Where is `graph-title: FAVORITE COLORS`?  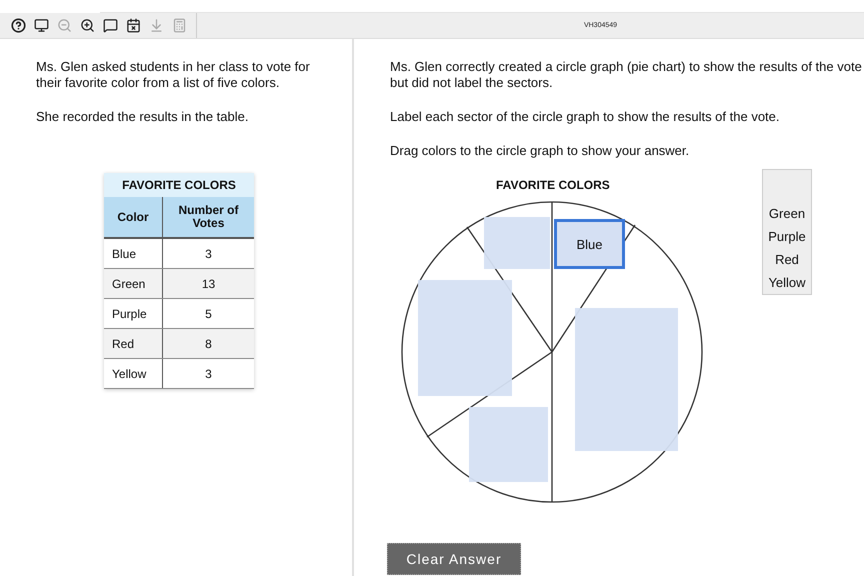
graph-title: FAVORITE COLORS is located at coordinates (553, 185).